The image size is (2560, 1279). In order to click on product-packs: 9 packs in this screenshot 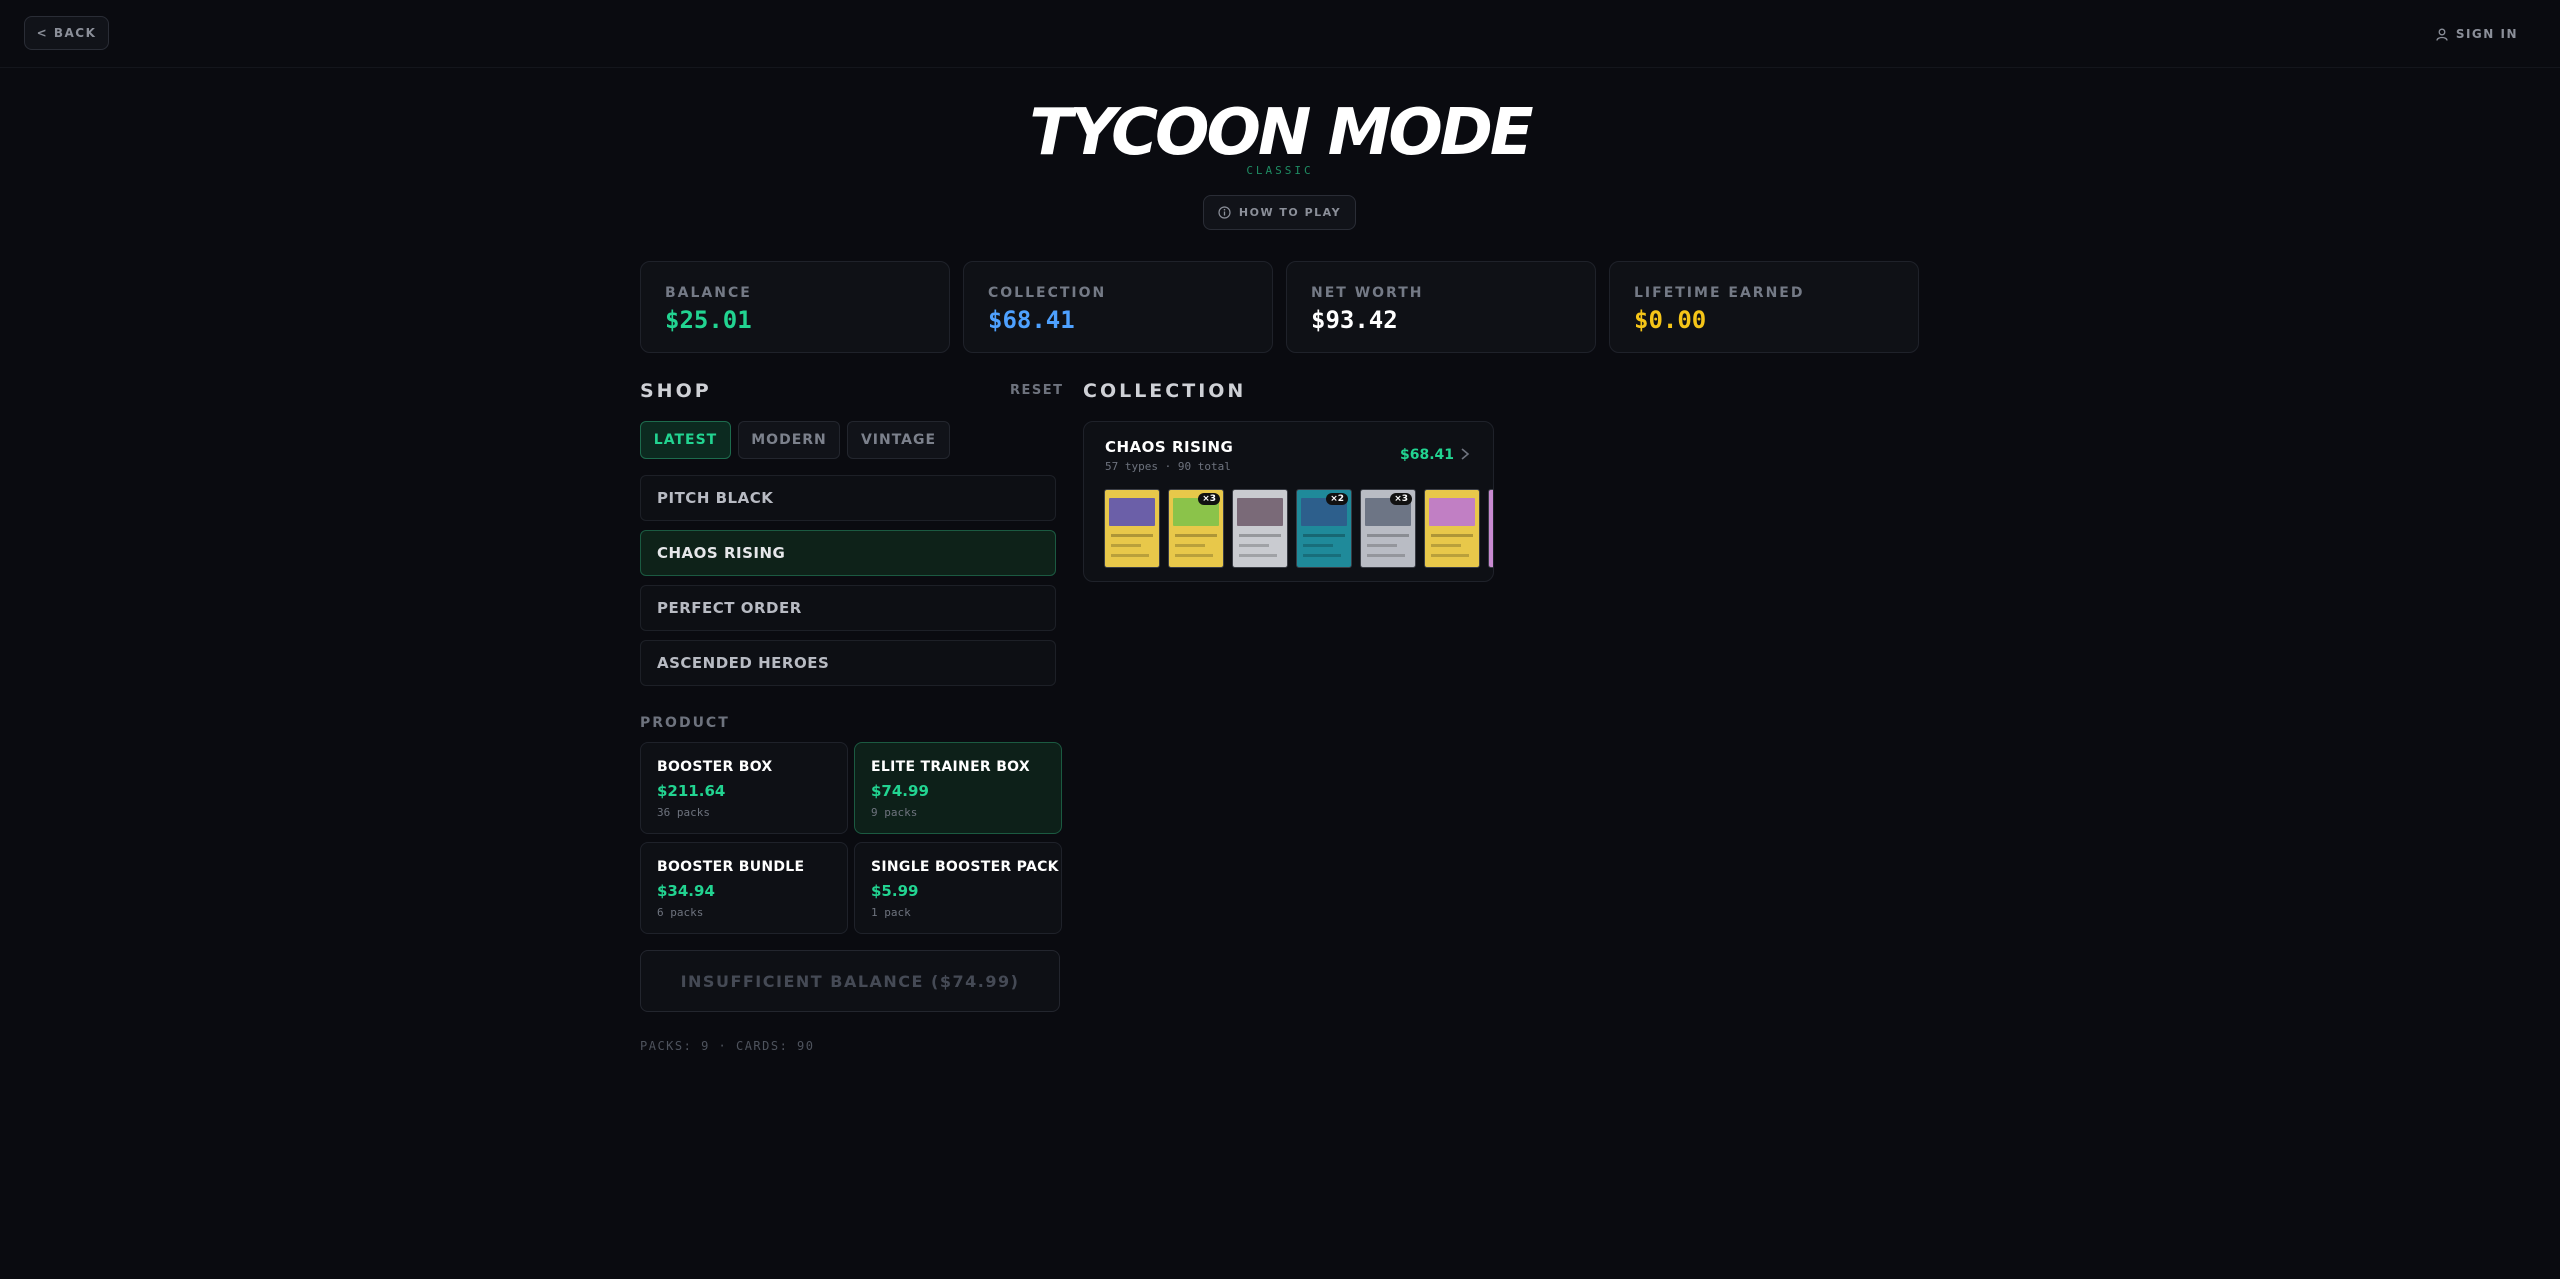, I will do `click(894, 812)`.